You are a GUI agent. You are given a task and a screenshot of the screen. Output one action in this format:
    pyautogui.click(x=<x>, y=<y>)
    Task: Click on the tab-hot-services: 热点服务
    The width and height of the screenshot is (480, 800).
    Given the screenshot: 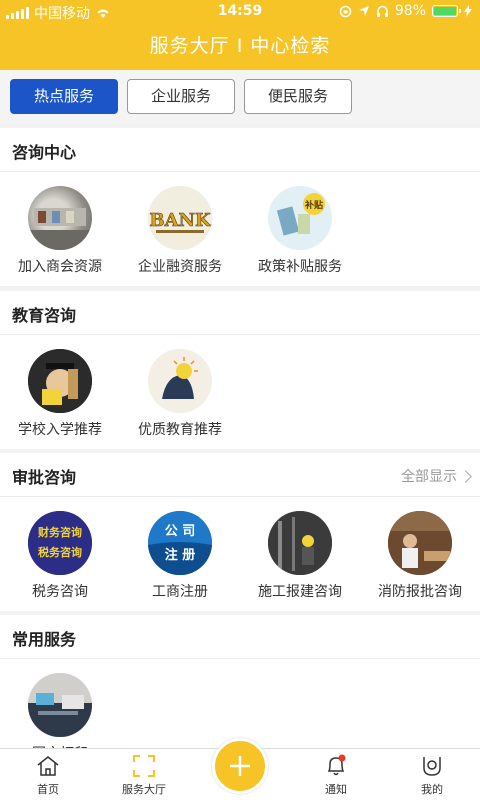 What is the action you would take?
    pyautogui.click(x=64, y=96)
    